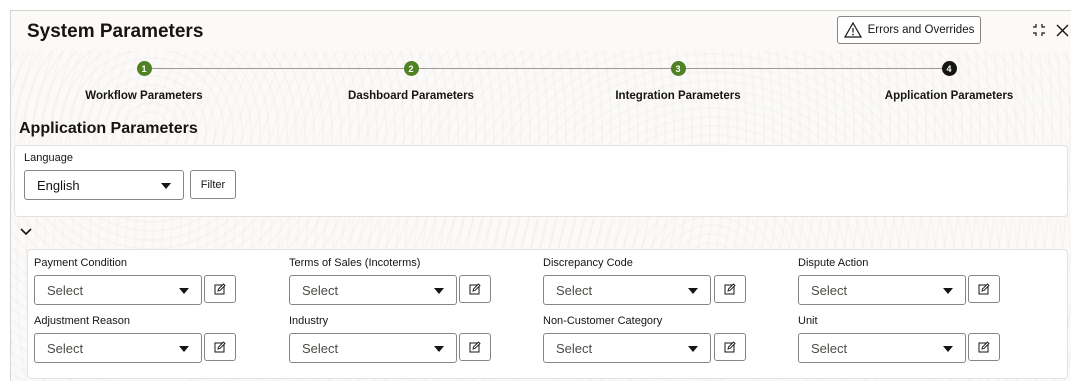 The height and width of the screenshot is (381, 1071). I want to click on filter-button: Filter, so click(213, 184).